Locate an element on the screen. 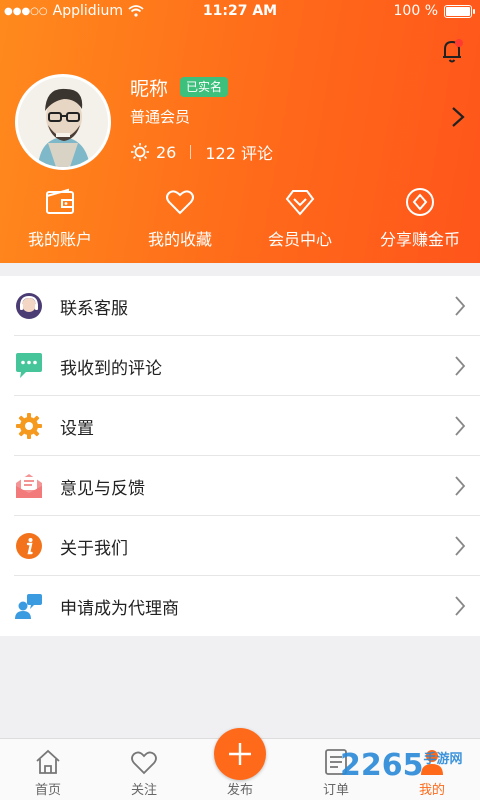 The image size is (480, 800). menu-item-label: 我收到的评论 is located at coordinates (111, 368).